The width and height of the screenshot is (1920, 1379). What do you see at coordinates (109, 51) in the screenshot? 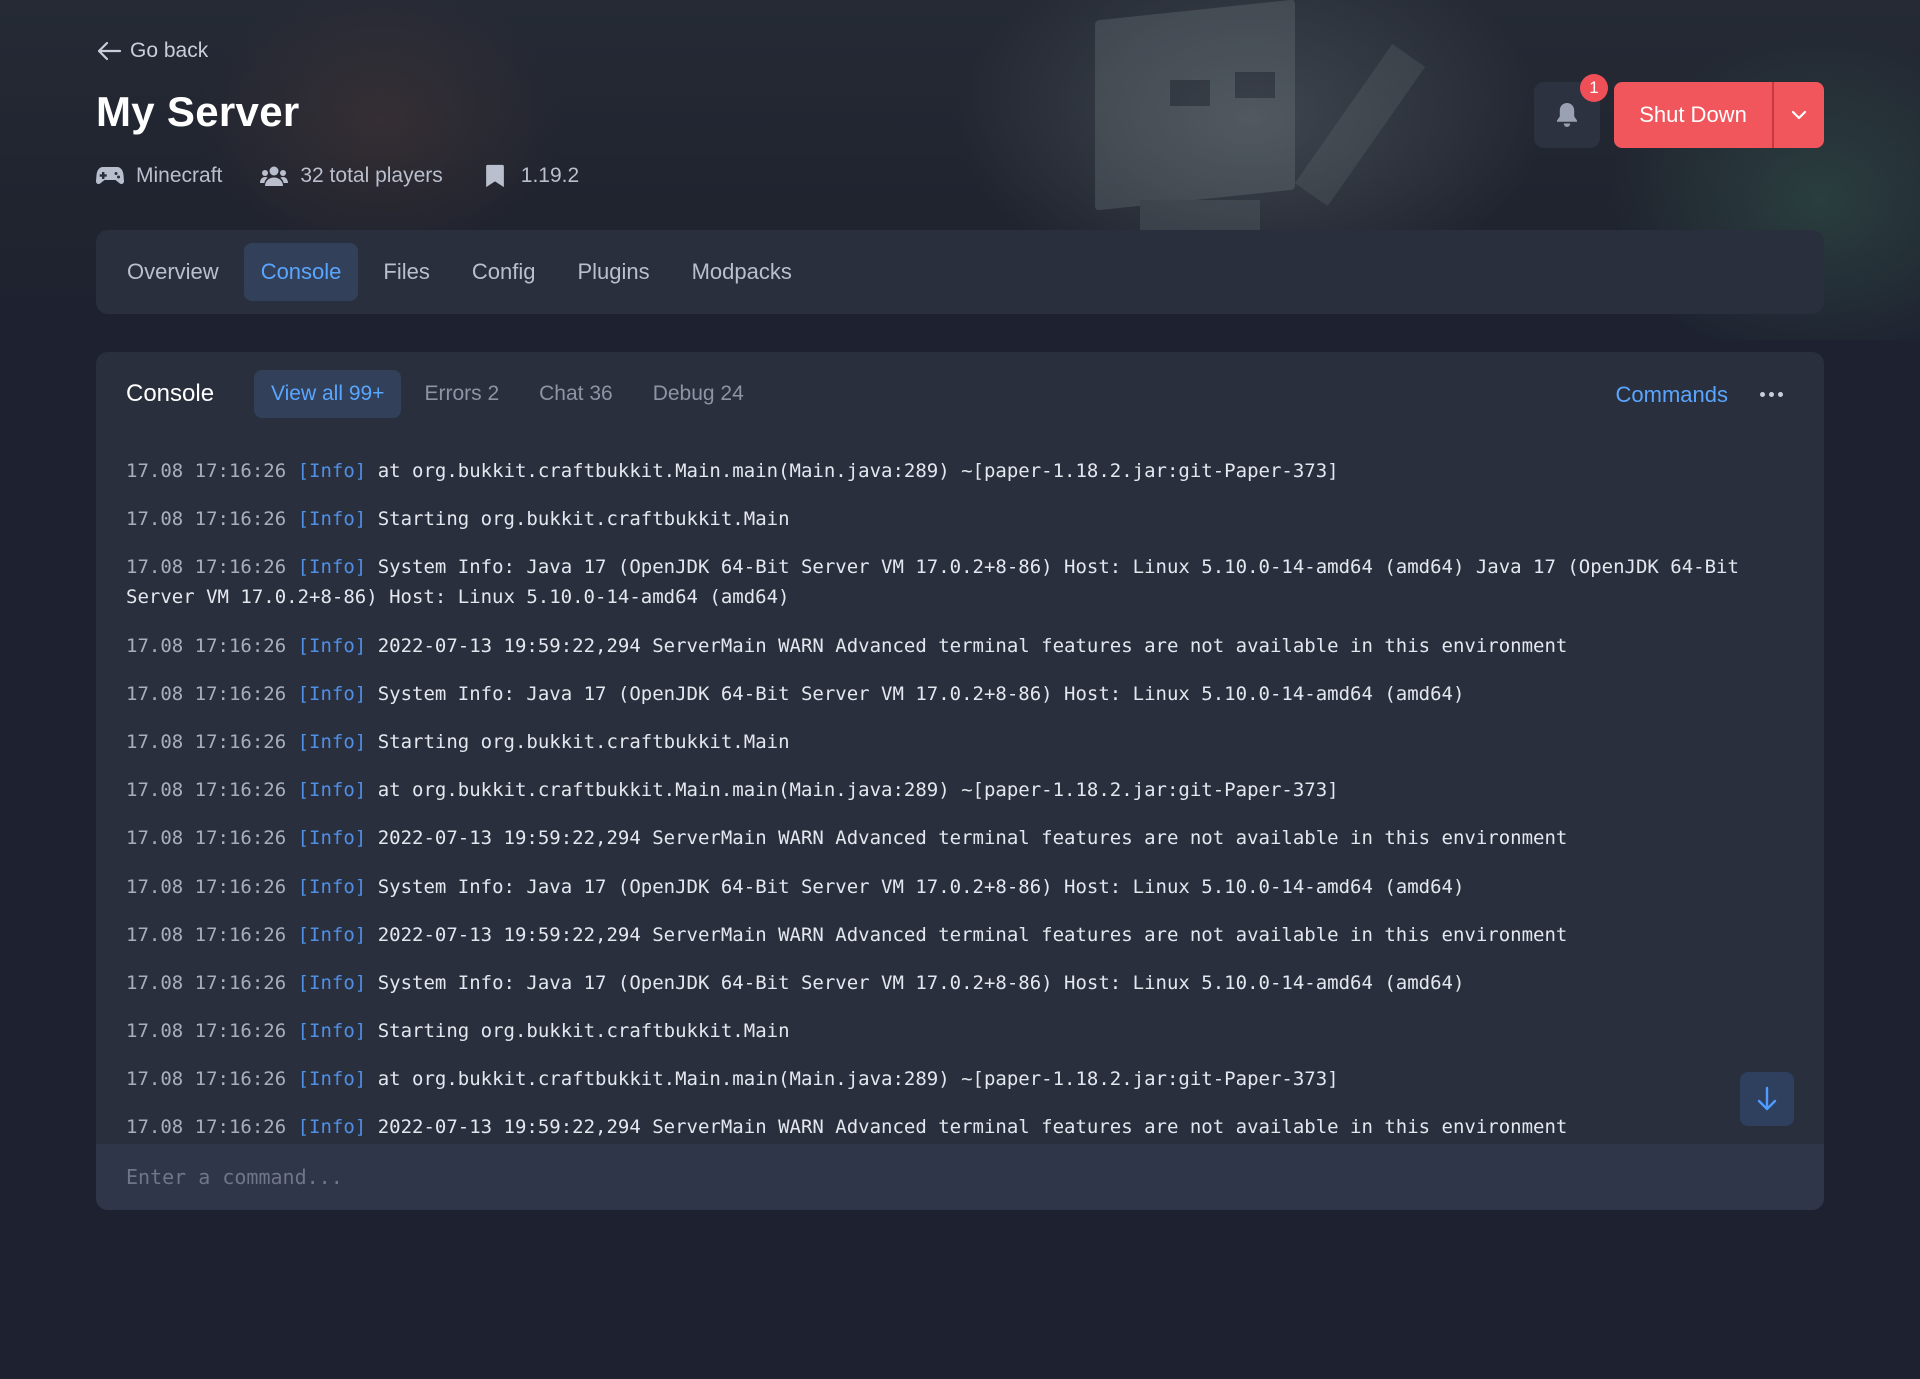
I see `arrow-left-icon` at bounding box center [109, 51].